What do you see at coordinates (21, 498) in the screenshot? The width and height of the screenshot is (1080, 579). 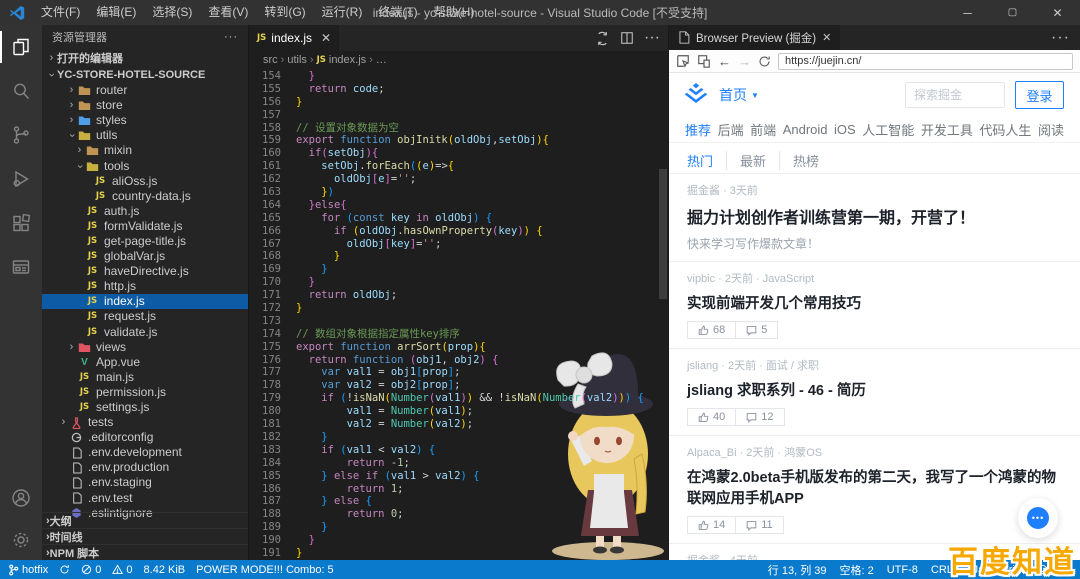 I see `account-icon` at bounding box center [21, 498].